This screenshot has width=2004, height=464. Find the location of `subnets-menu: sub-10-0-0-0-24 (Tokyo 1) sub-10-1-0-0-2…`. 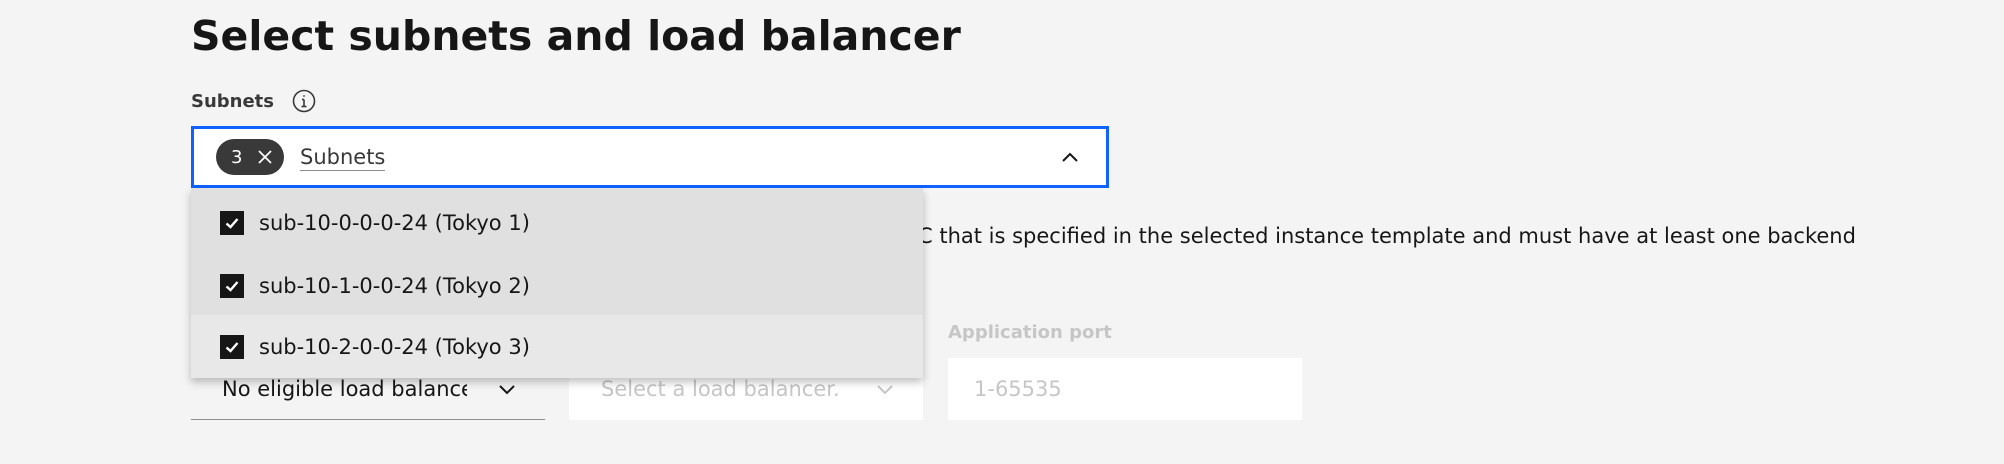

subnets-menu: sub-10-0-0-0-24 (Tokyo 1) sub-10-1-0-0-2… is located at coordinates (557, 283).